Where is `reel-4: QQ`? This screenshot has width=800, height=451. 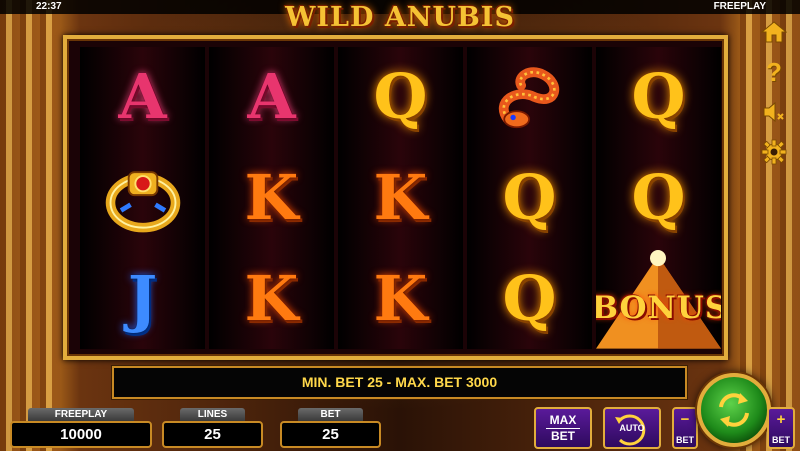 reel-4: QQ is located at coordinates (529, 198).